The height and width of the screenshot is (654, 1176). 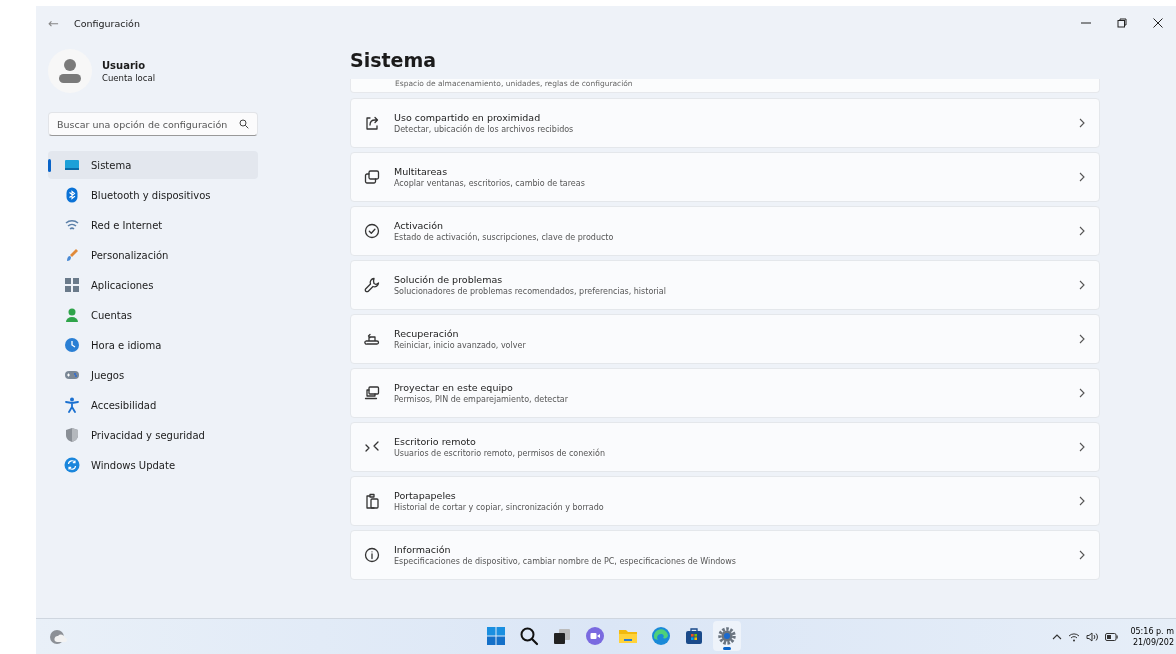 I want to click on overlapping-windows-icon, so click(x=372, y=177).